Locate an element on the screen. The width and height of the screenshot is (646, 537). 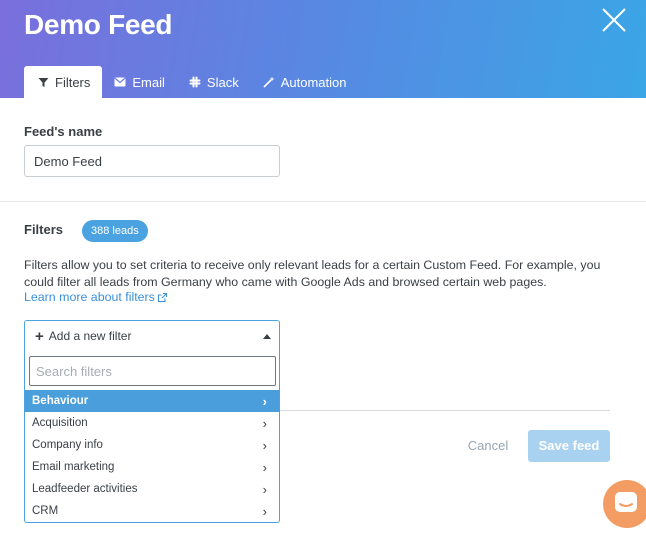
menu-item-label: Email marketing is located at coordinates (73, 467).